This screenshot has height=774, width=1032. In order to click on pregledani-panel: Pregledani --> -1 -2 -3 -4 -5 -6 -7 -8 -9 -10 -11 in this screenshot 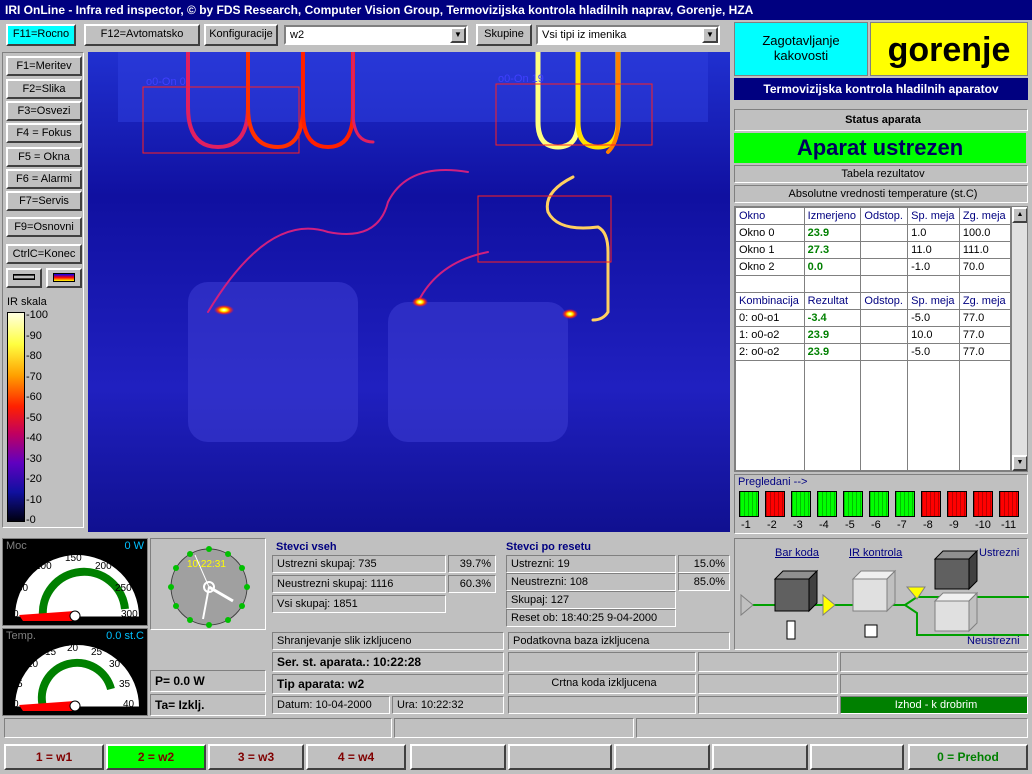, I will do `click(881, 504)`.